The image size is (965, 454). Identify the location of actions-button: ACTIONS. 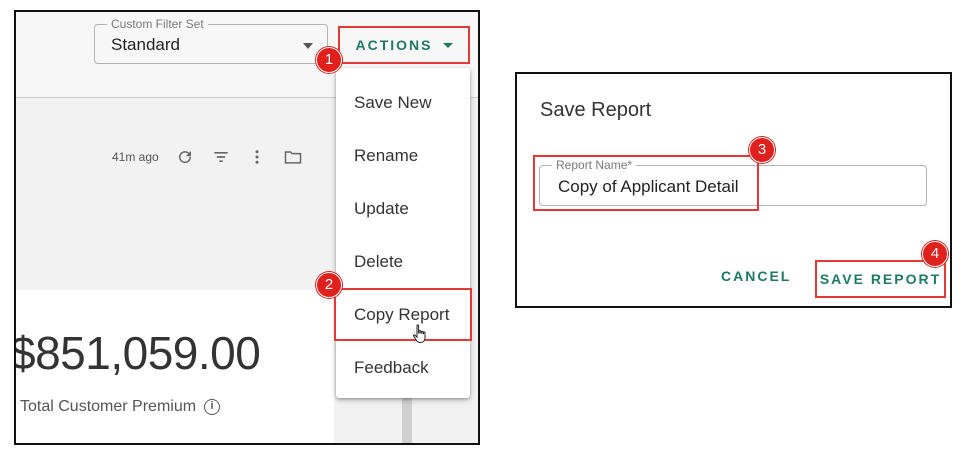
(404, 45).